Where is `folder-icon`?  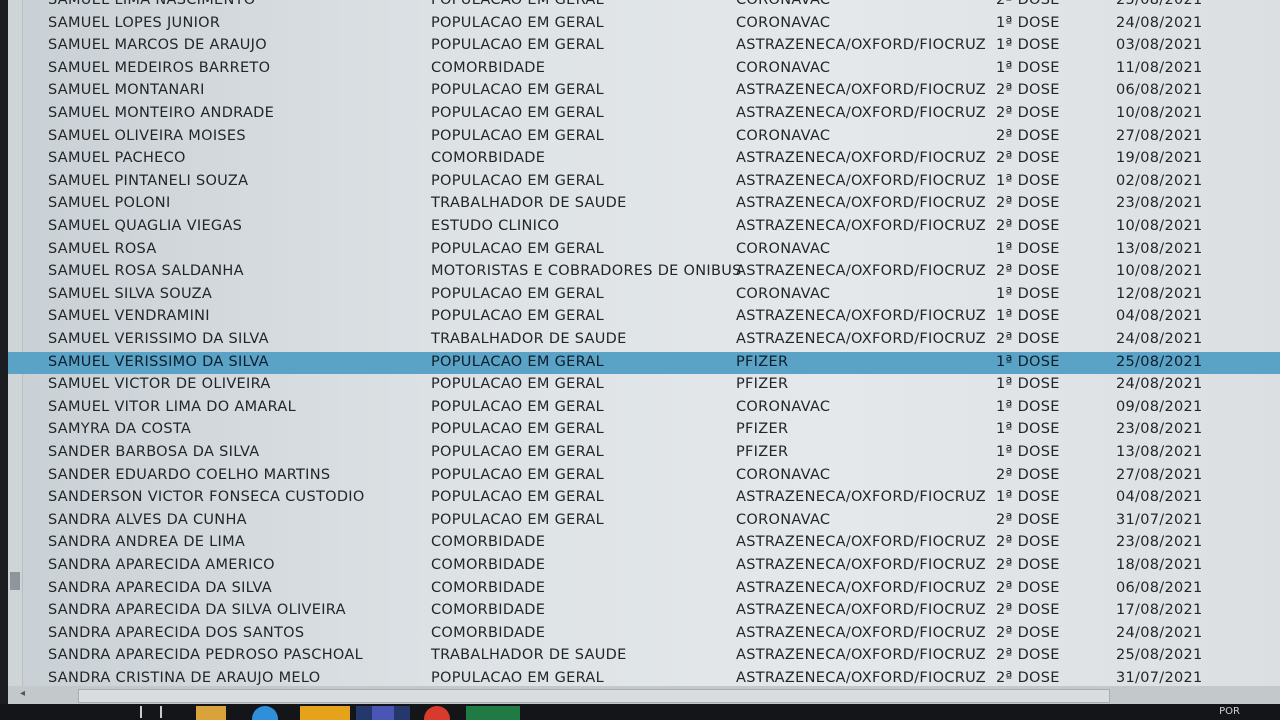 folder-icon is located at coordinates (325, 713).